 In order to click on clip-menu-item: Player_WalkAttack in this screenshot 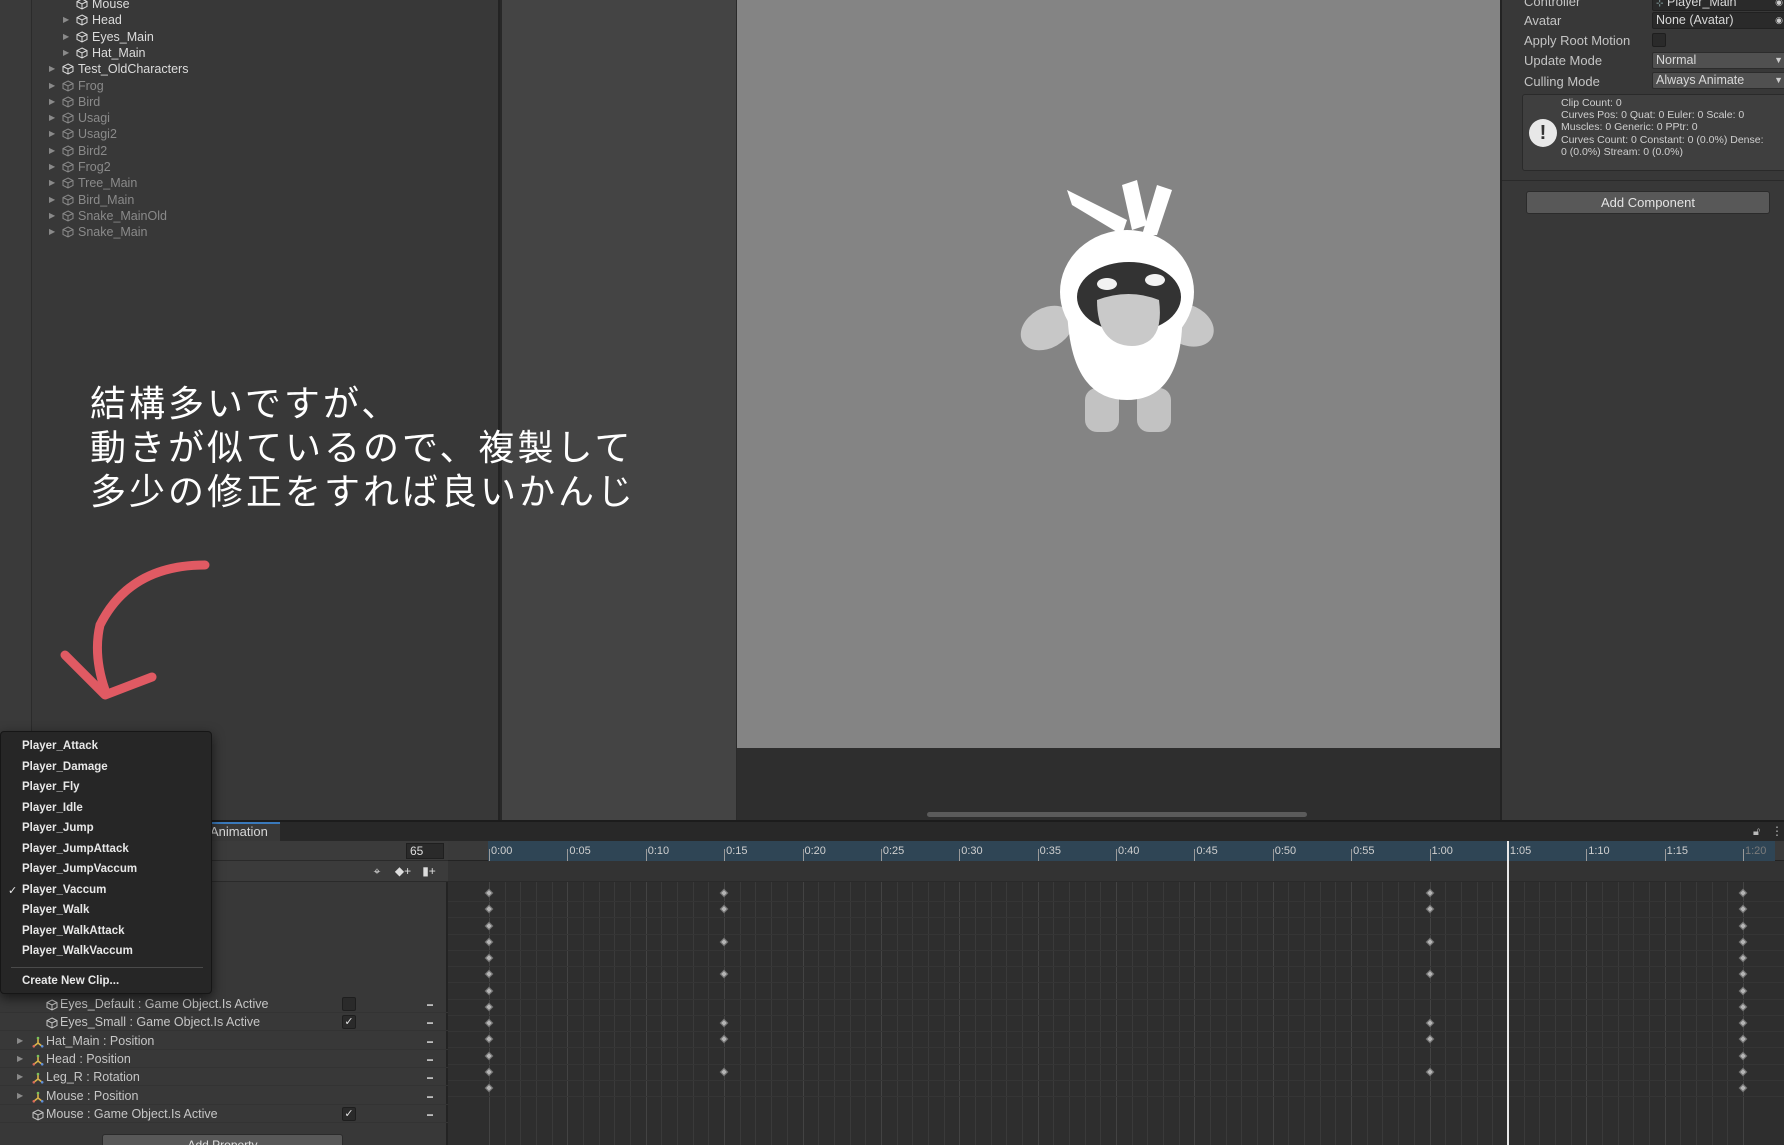, I will do `click(73, 931)`.